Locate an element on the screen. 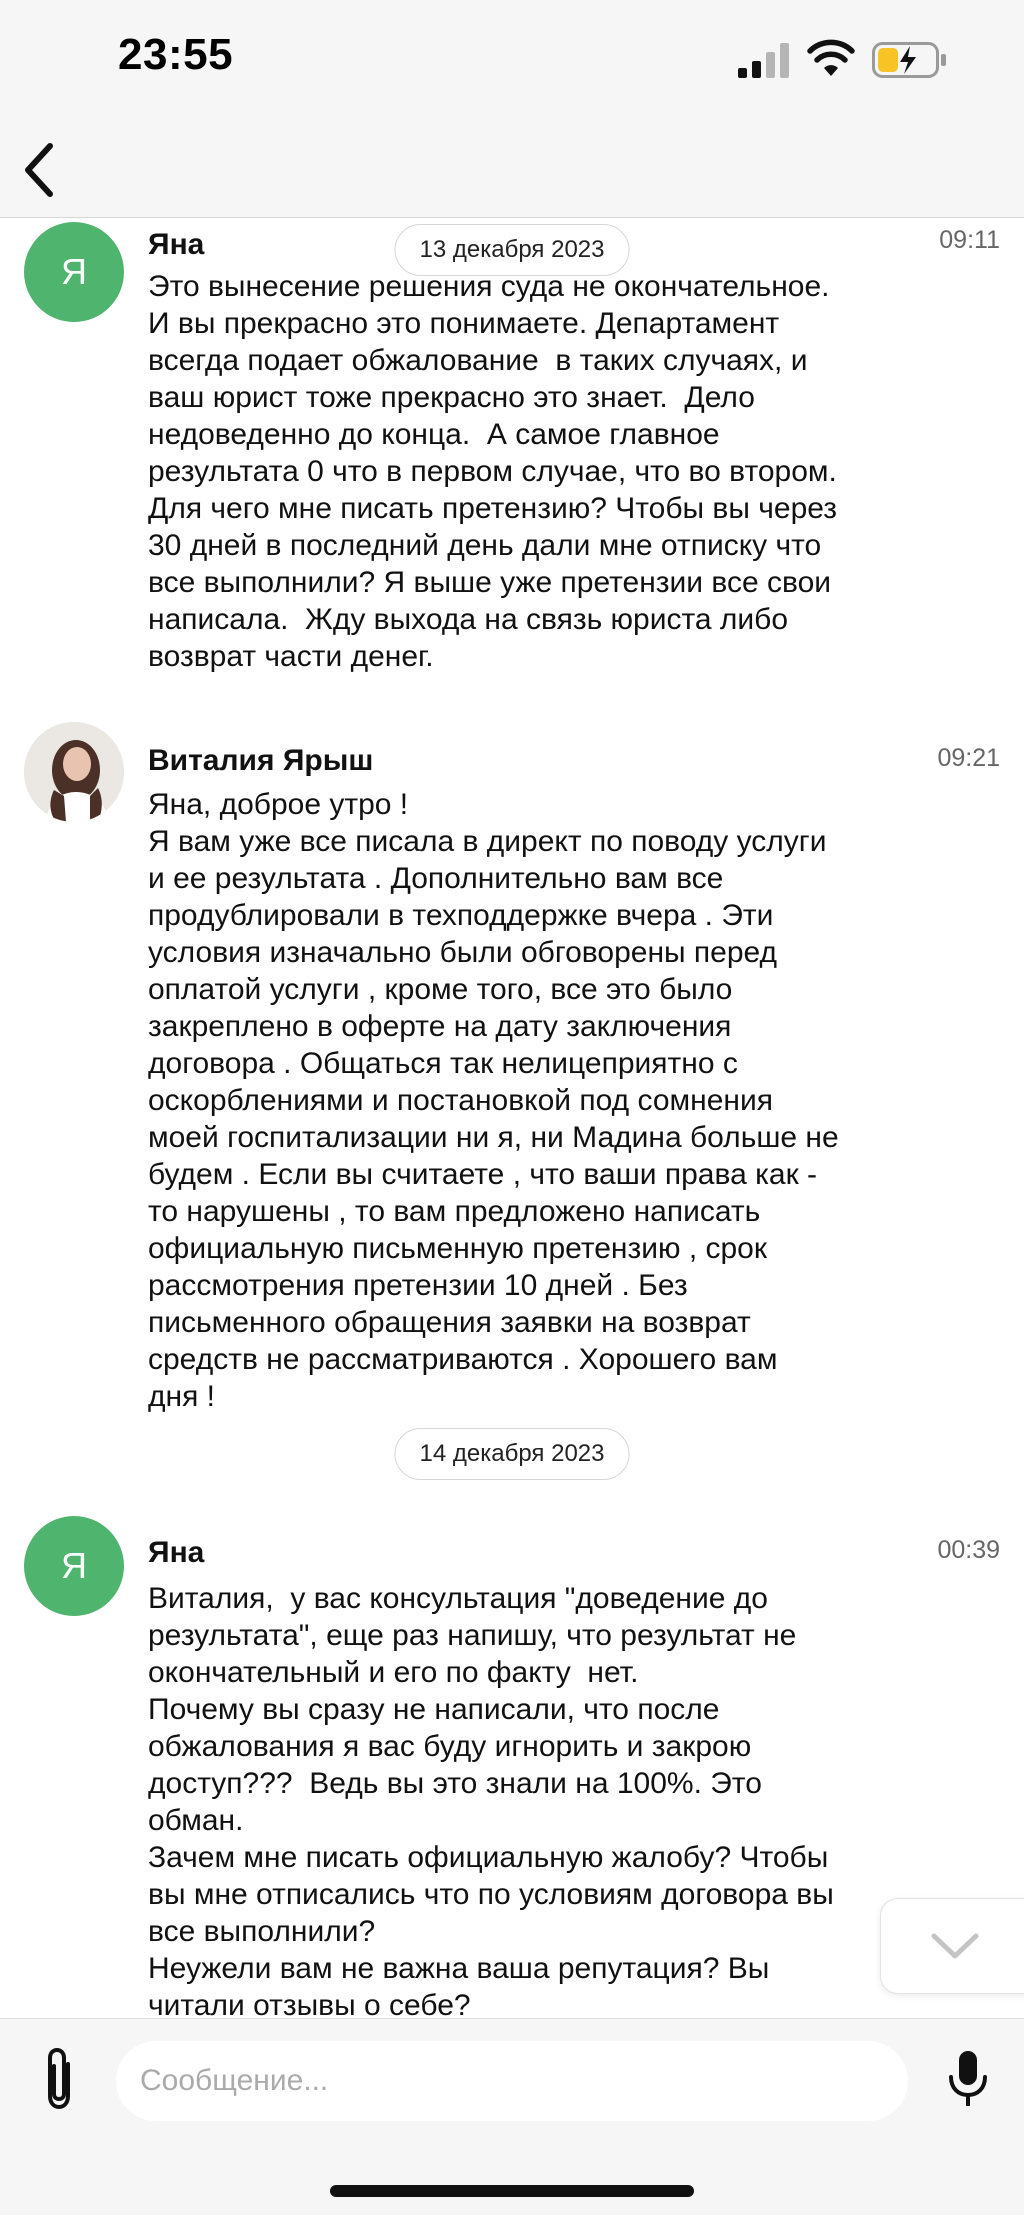  attach-button is located at coordinates (59, 2079).